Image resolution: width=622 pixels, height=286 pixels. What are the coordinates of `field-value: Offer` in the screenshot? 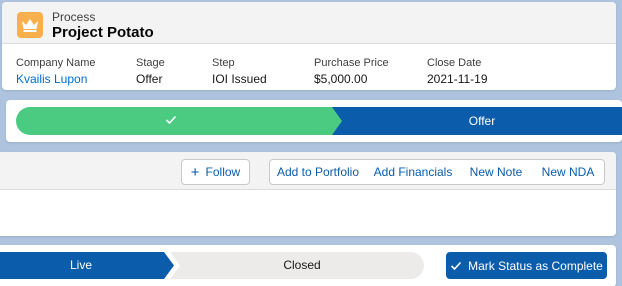 It's located at (149, 79).